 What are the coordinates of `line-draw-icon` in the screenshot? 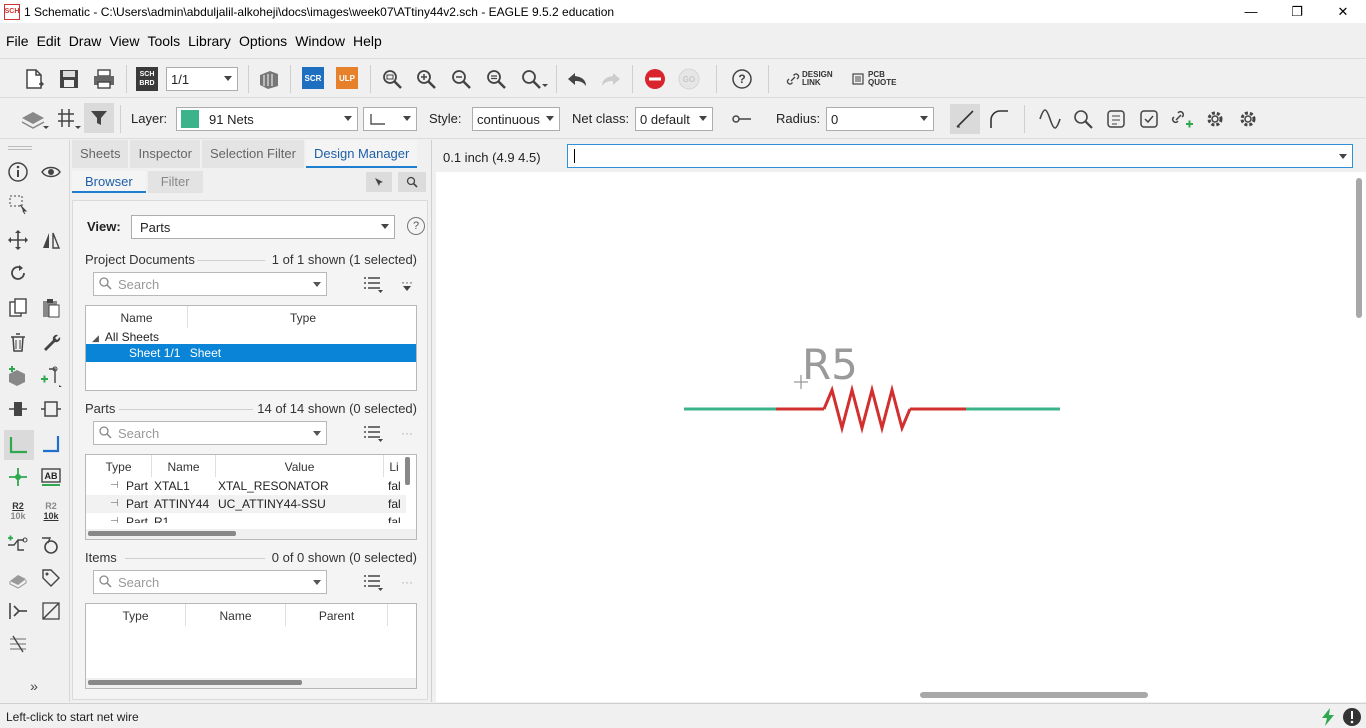 It's located at (51, 611).